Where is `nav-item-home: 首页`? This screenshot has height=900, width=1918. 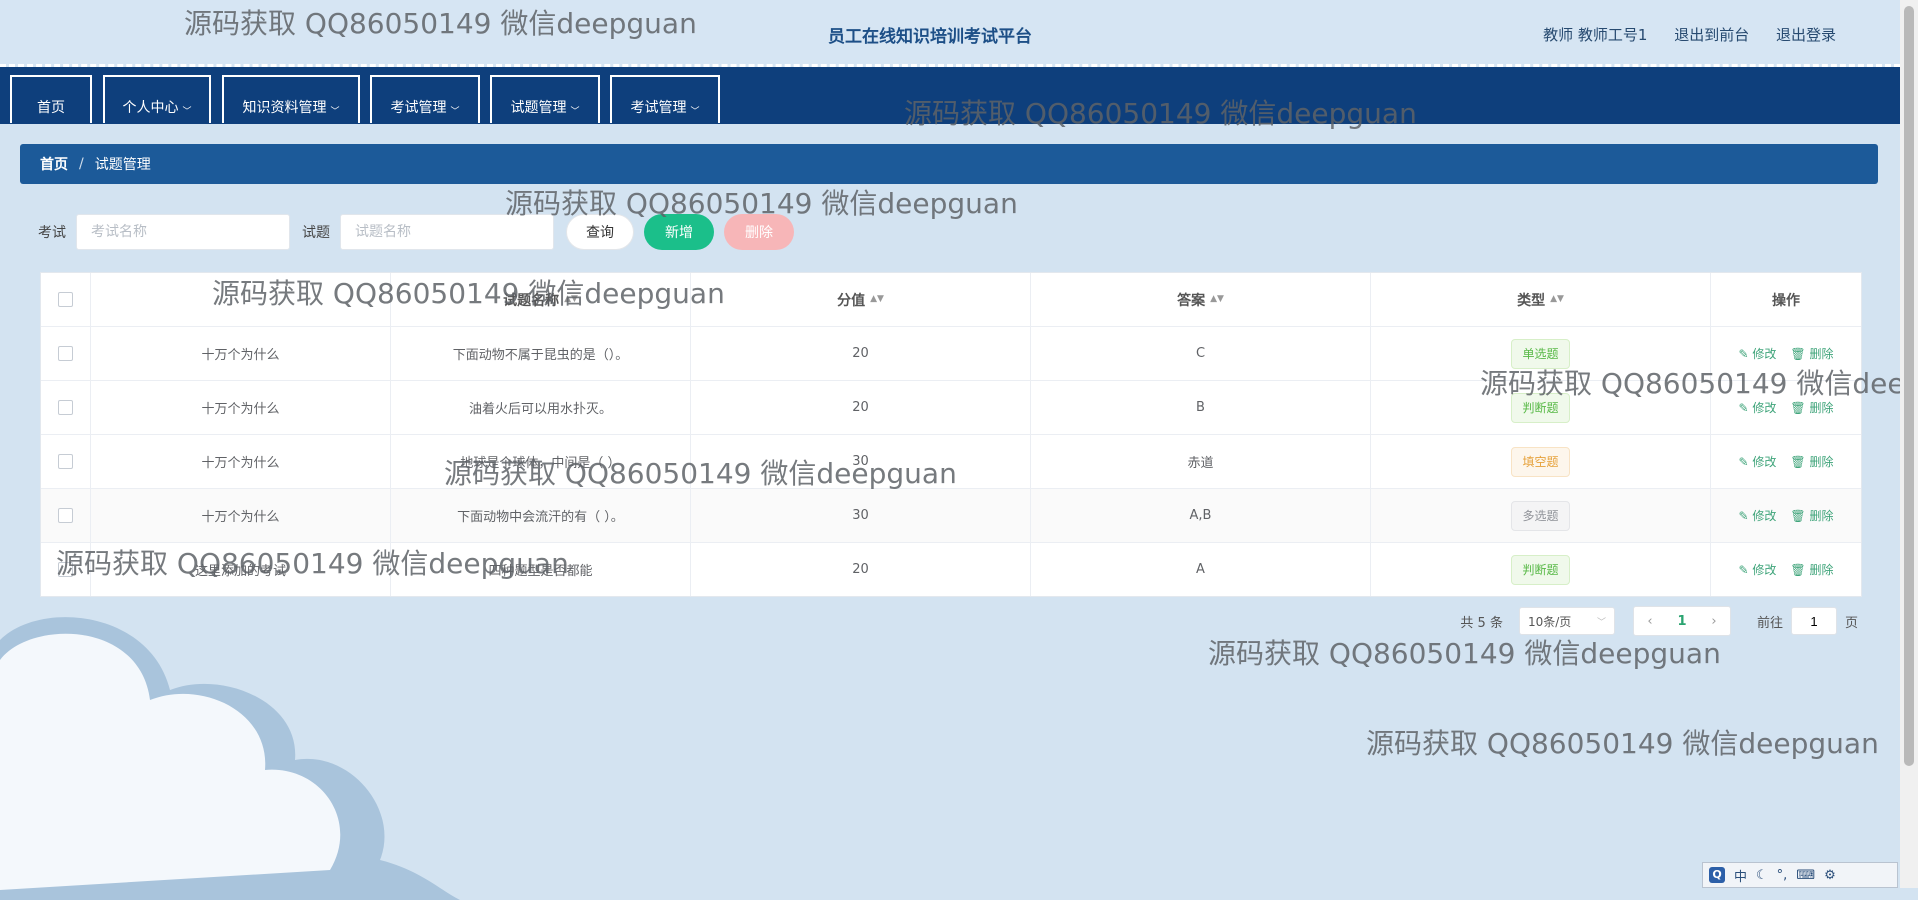
nav-item-home: 首页 is located at coordinates (51, 99).